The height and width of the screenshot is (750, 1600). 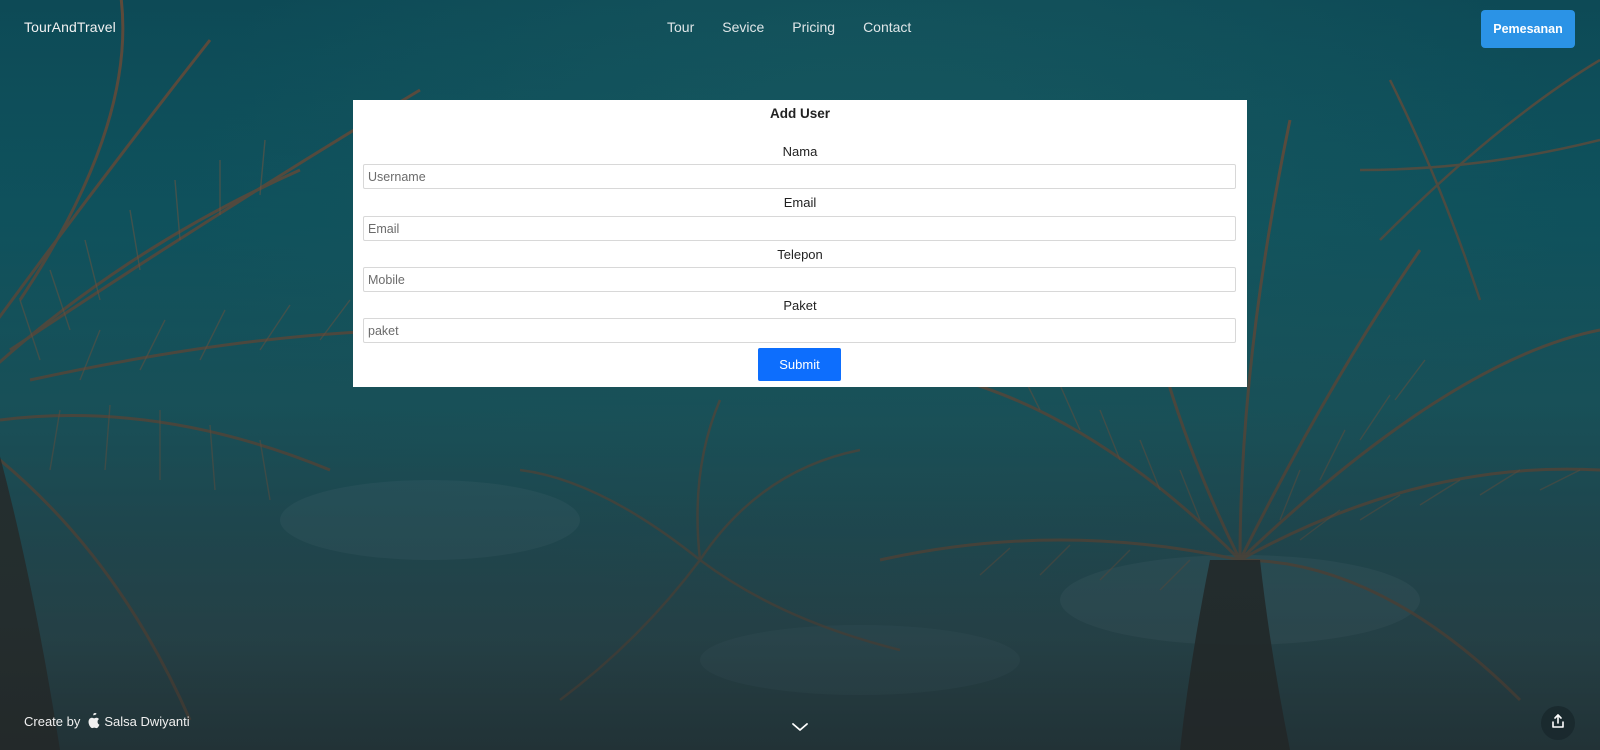 What do you see at coordinates (799, 364) in the screenshot?
I see `submit-button: Submit` at bounding box center [799, 364].